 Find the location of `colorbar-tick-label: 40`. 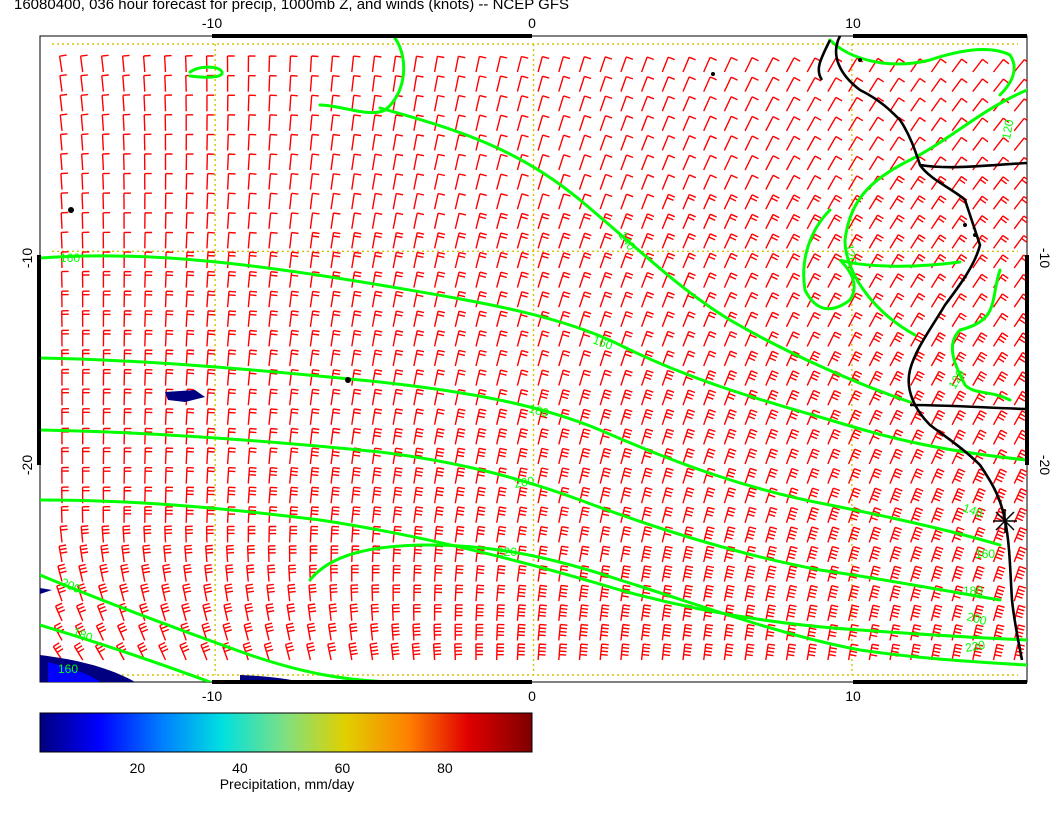

colorbar-tick-label: 40 is located at coordinates (240, 768).